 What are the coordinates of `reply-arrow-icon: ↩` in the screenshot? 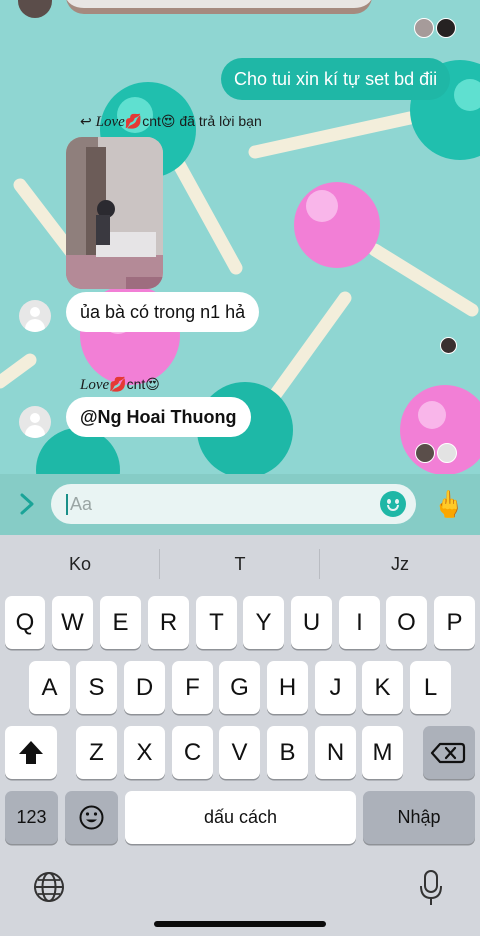 It's located at (86, 121).